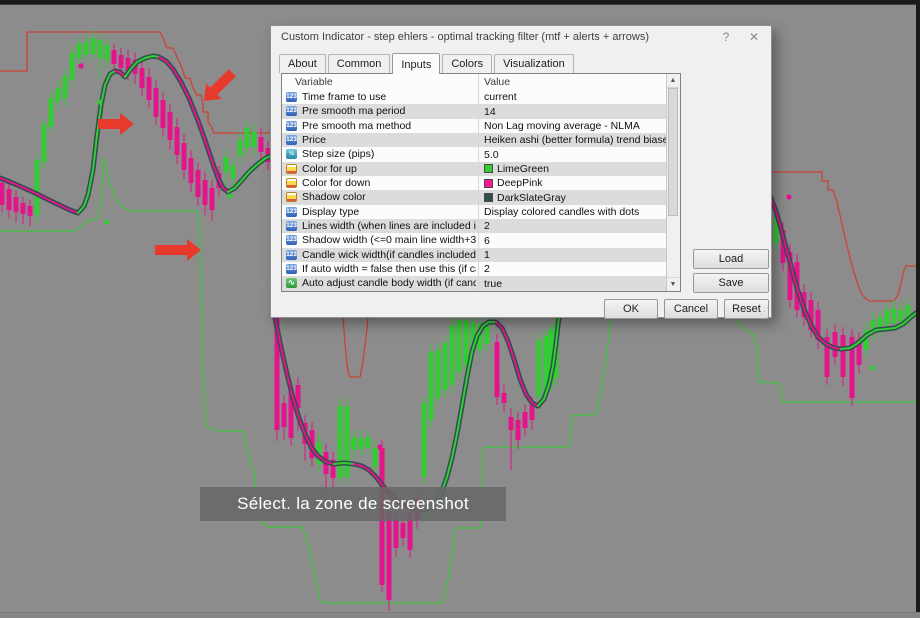 The width and height of the screenshot is (920, 618). What do you see at coordinates (487, 240) in the screenshot?
I see `param-value: 6` at bounding box center [487, 240].